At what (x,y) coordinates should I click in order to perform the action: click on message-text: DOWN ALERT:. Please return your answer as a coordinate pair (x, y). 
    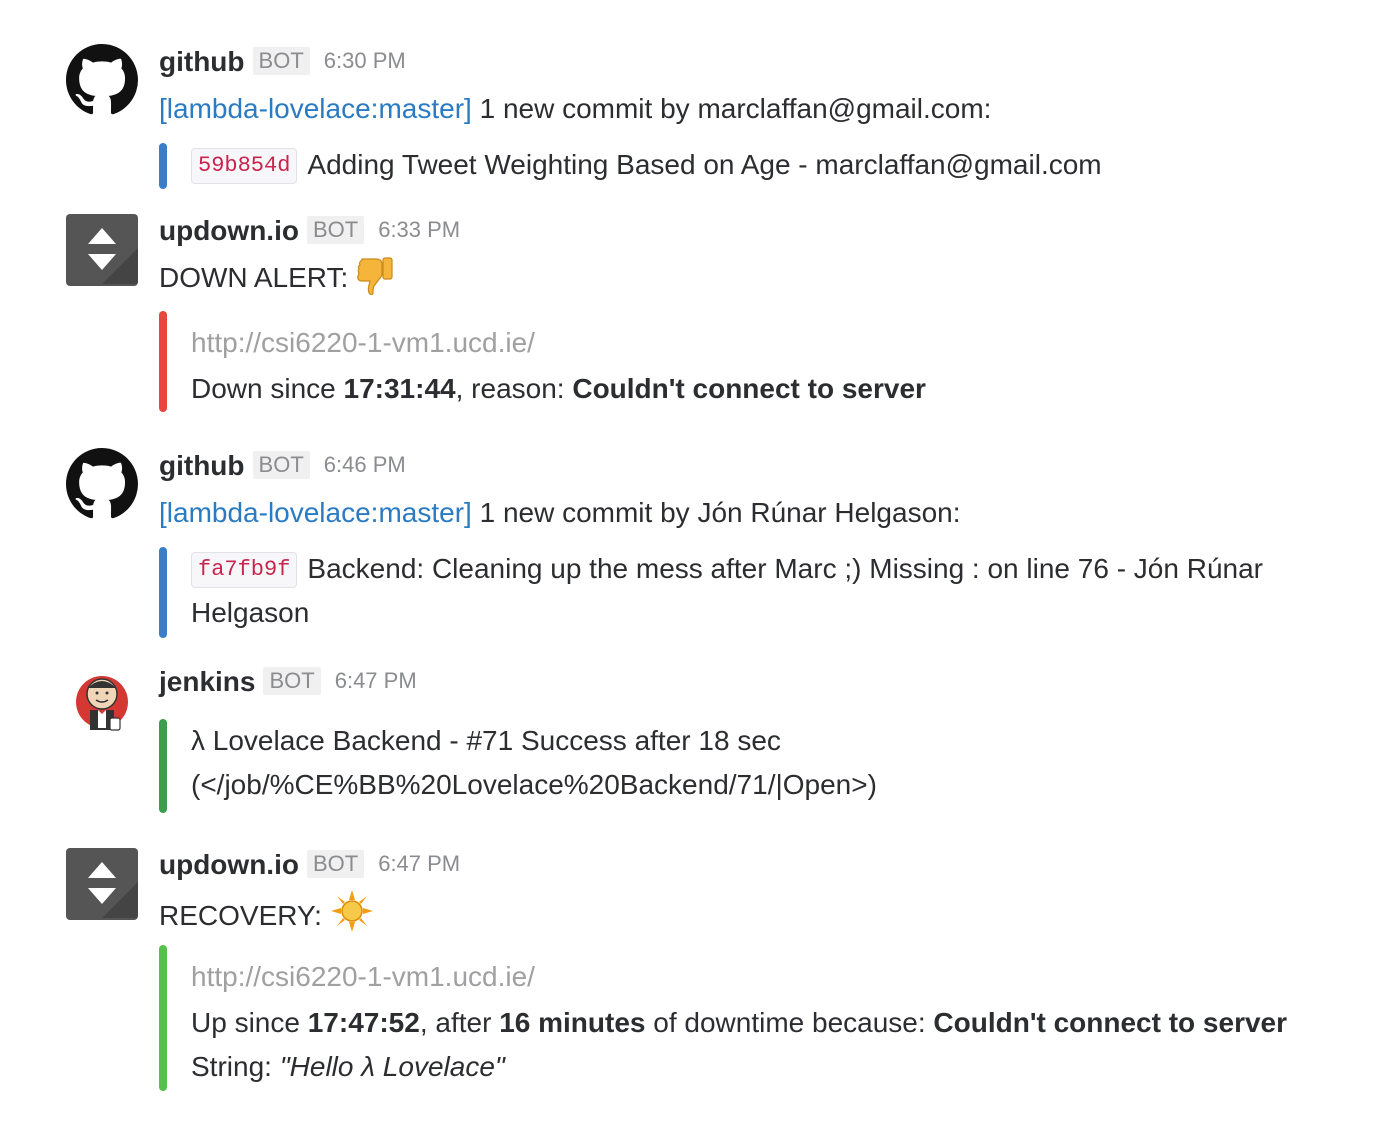
    Looking at the image, I should click on (277, 281).